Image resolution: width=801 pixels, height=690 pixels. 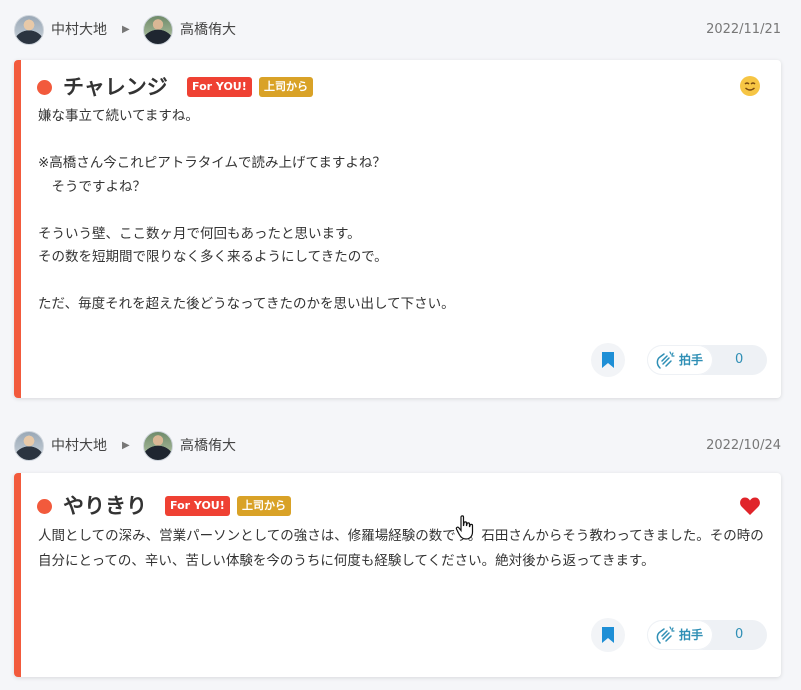 What do you see at coordinates (743, 445) in the screenshot?
I see `post-date: 2022/10/24` at bounding box center [743, 445].